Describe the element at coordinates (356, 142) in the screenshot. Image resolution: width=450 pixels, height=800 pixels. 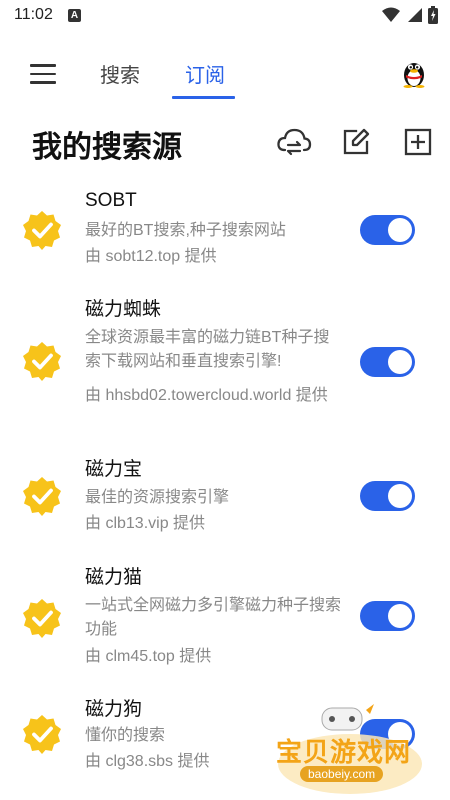
I see `edit-icon` at that location.